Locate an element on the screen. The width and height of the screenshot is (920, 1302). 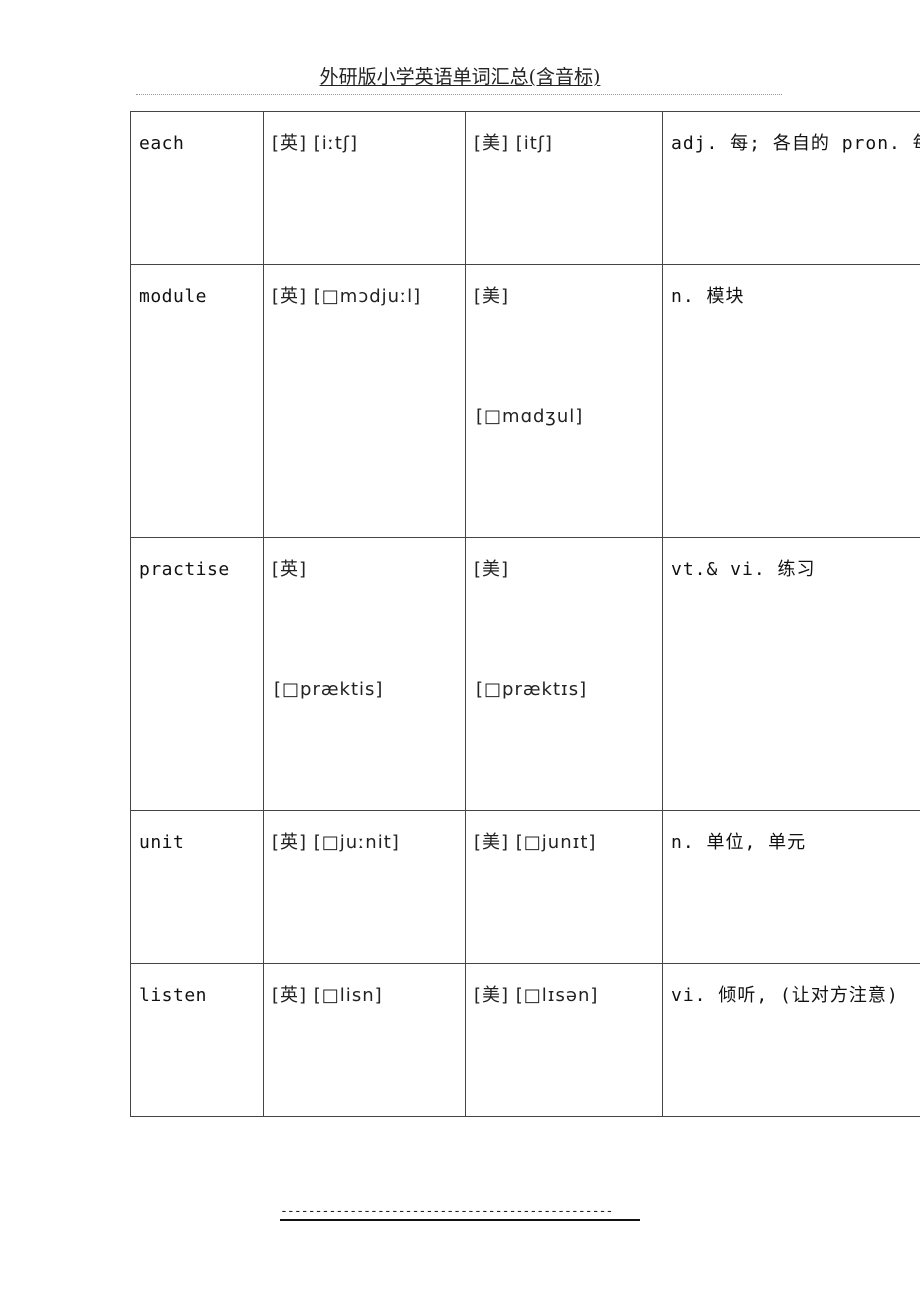
english-word: listen is located at coordinates (173, 995).